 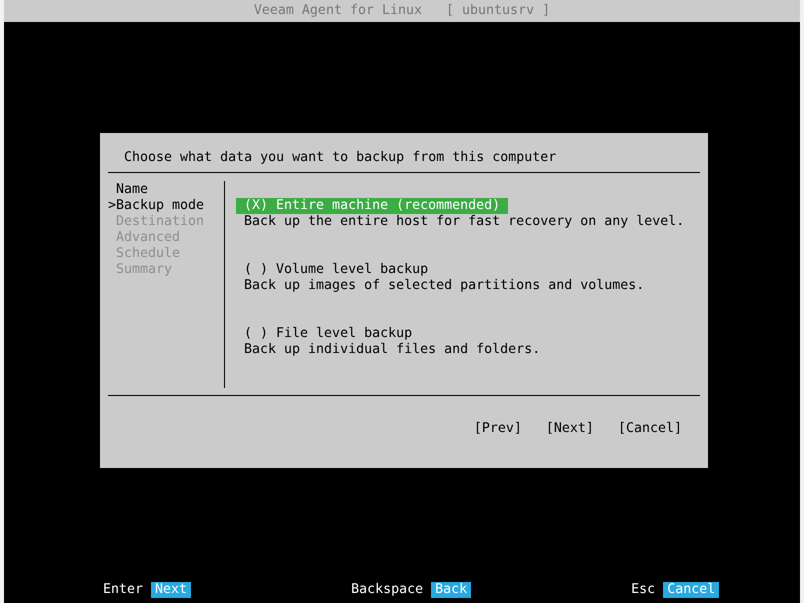 I want to click on dialog-button: [Prev], so click(x=498, y=429).